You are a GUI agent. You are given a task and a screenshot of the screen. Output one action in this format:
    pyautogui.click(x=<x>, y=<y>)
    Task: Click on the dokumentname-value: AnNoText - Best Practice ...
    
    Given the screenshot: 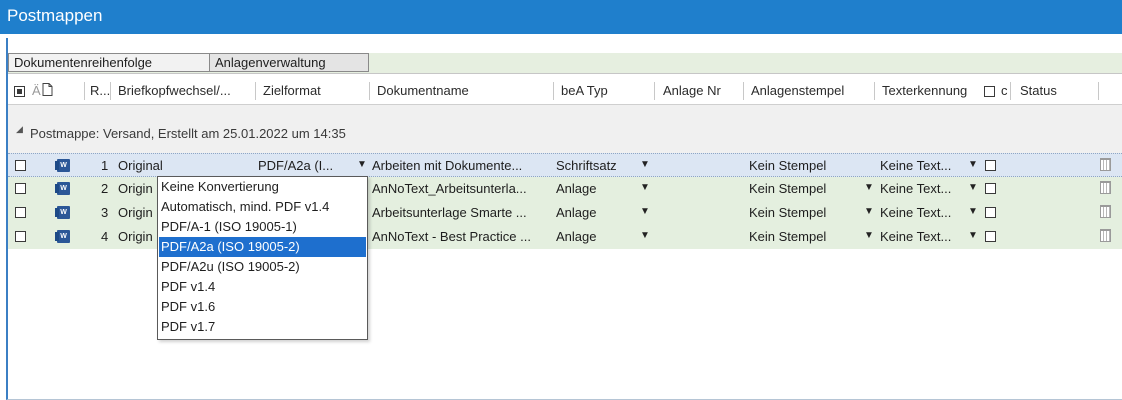 What is the action you would take?
    pyautogui.click(x=462, y=236)
    